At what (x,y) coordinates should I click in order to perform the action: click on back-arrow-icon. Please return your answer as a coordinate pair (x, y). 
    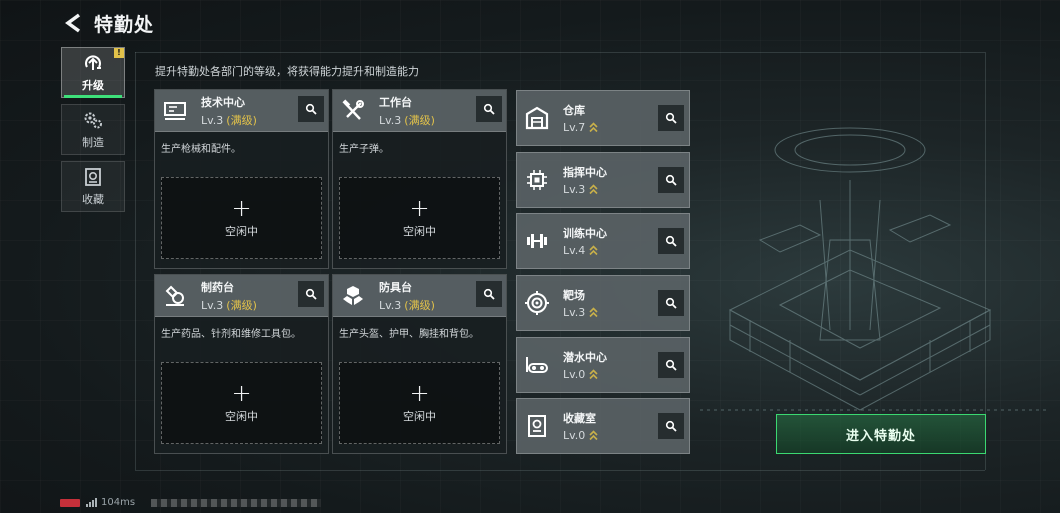
    Looking at the image, I should click on (73, 23).